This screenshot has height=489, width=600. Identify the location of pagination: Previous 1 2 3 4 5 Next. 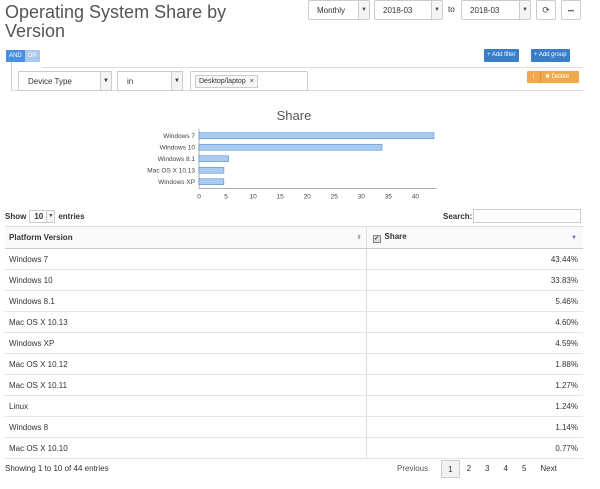
(477, 469).